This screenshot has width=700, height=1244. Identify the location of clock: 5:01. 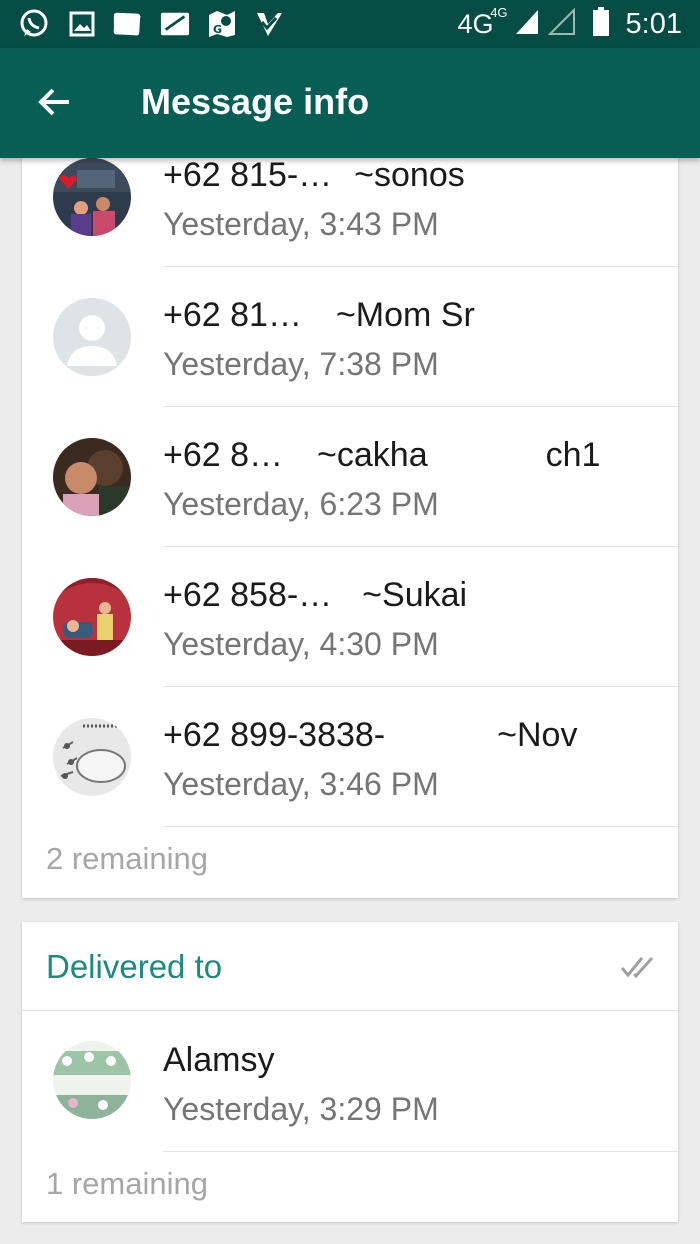
(653, 23).